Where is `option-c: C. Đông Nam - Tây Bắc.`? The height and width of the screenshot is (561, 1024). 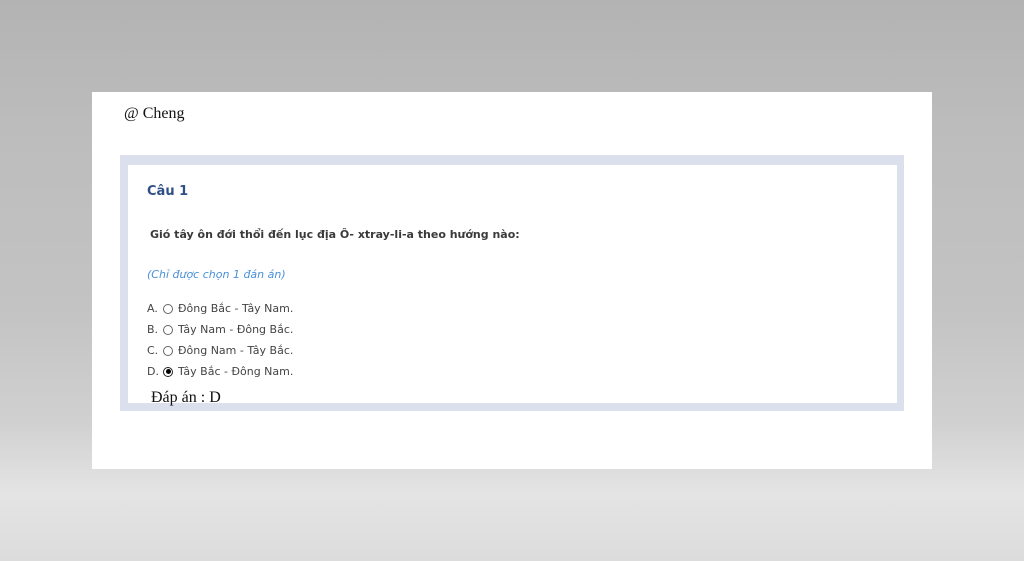
option-c: C. Đông Nam - Tây Bắc. is located at coordinates (220, 350).